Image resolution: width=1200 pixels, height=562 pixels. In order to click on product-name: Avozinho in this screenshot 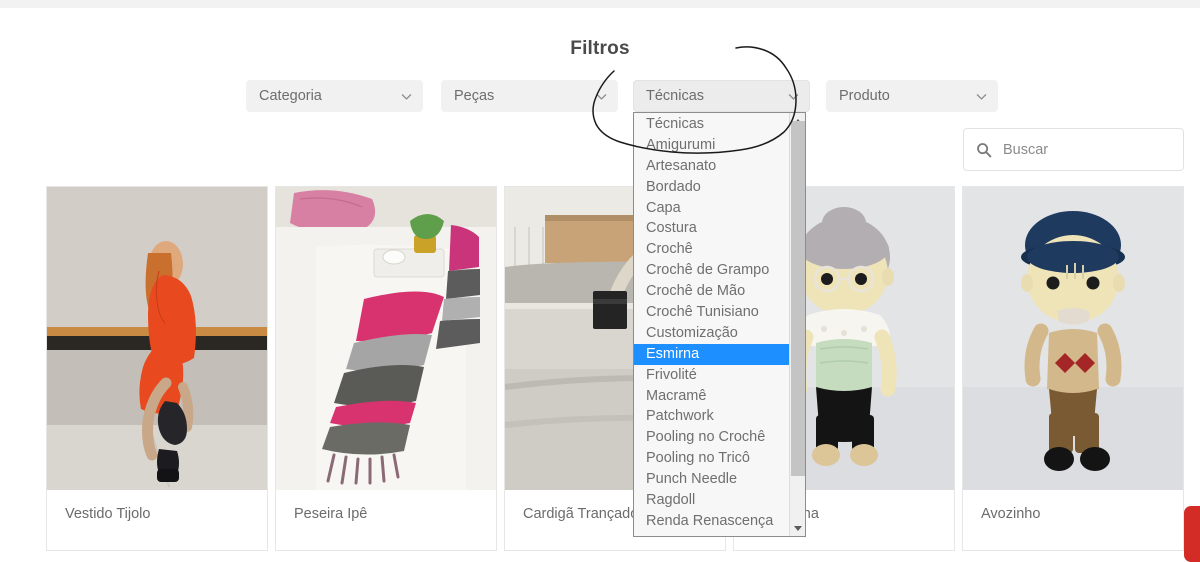, I will do `click(1011, 514)`.